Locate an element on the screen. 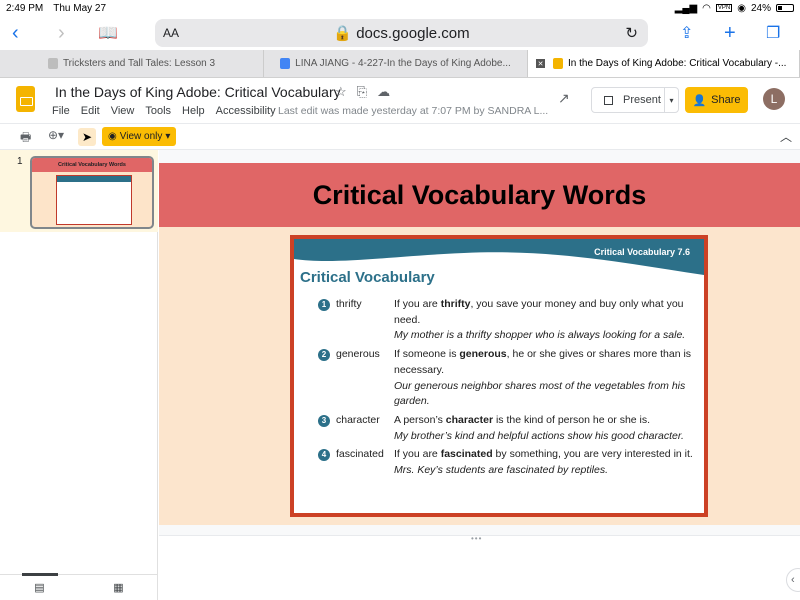  google-slides-icon is located at coordinates (558, 63).